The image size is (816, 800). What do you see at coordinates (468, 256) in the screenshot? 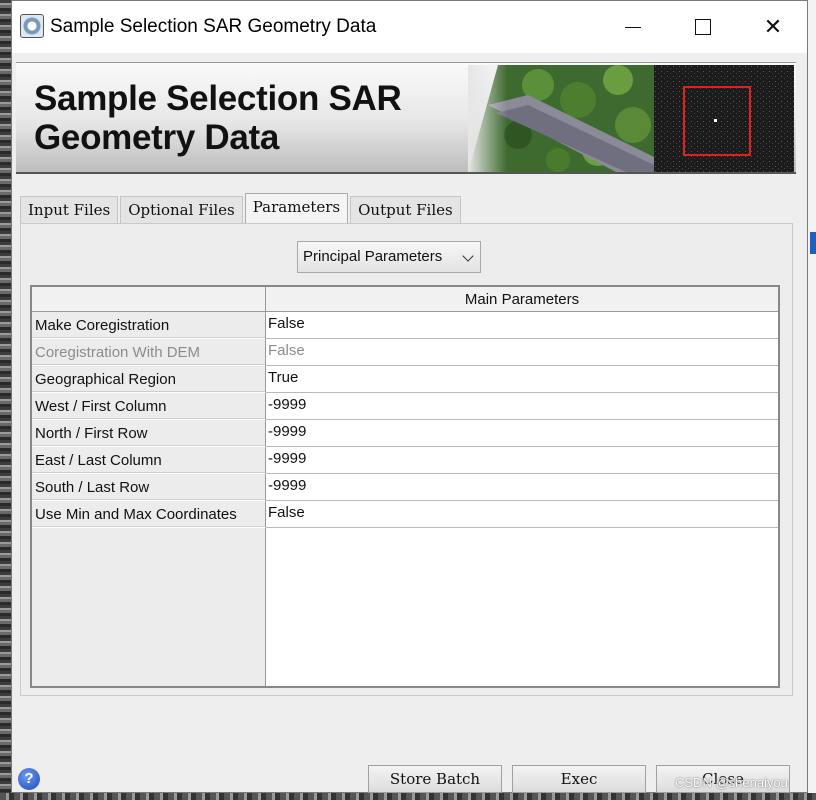
I see `chevron-down-icon` at bounding box center [468, 256].